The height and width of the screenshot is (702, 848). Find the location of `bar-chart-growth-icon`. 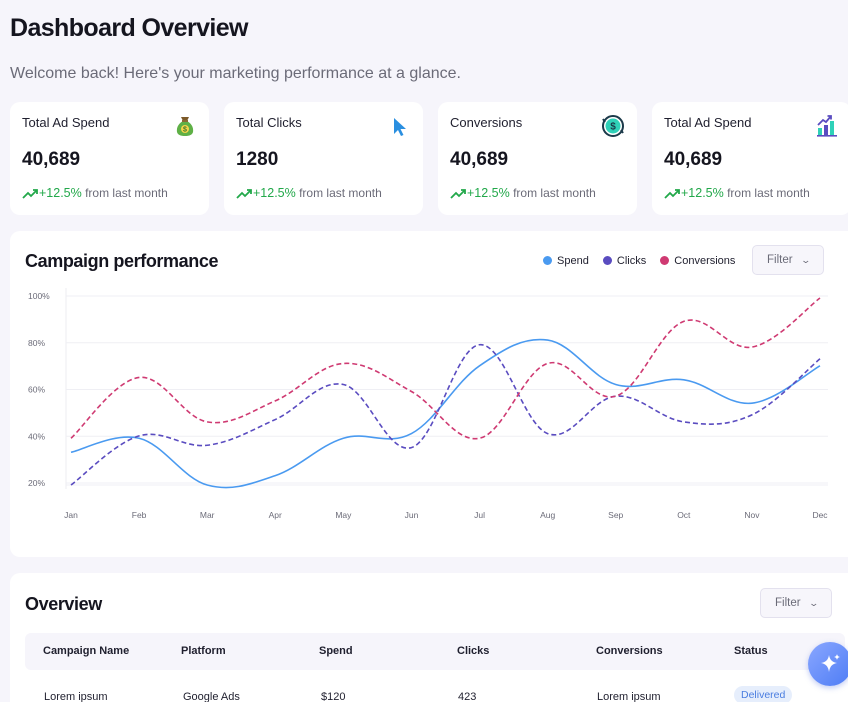

bar-chart-growth-icon is located at coordinates (827, 126).